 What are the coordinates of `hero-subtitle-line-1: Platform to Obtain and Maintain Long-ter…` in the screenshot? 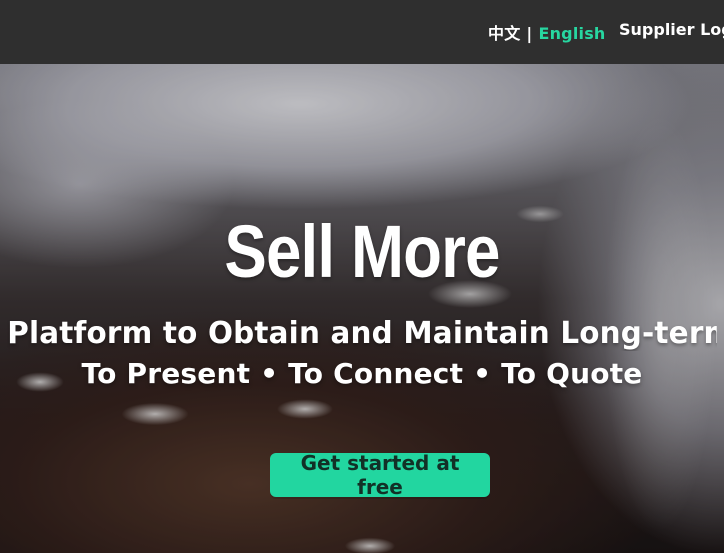 It's located at (362, 333).